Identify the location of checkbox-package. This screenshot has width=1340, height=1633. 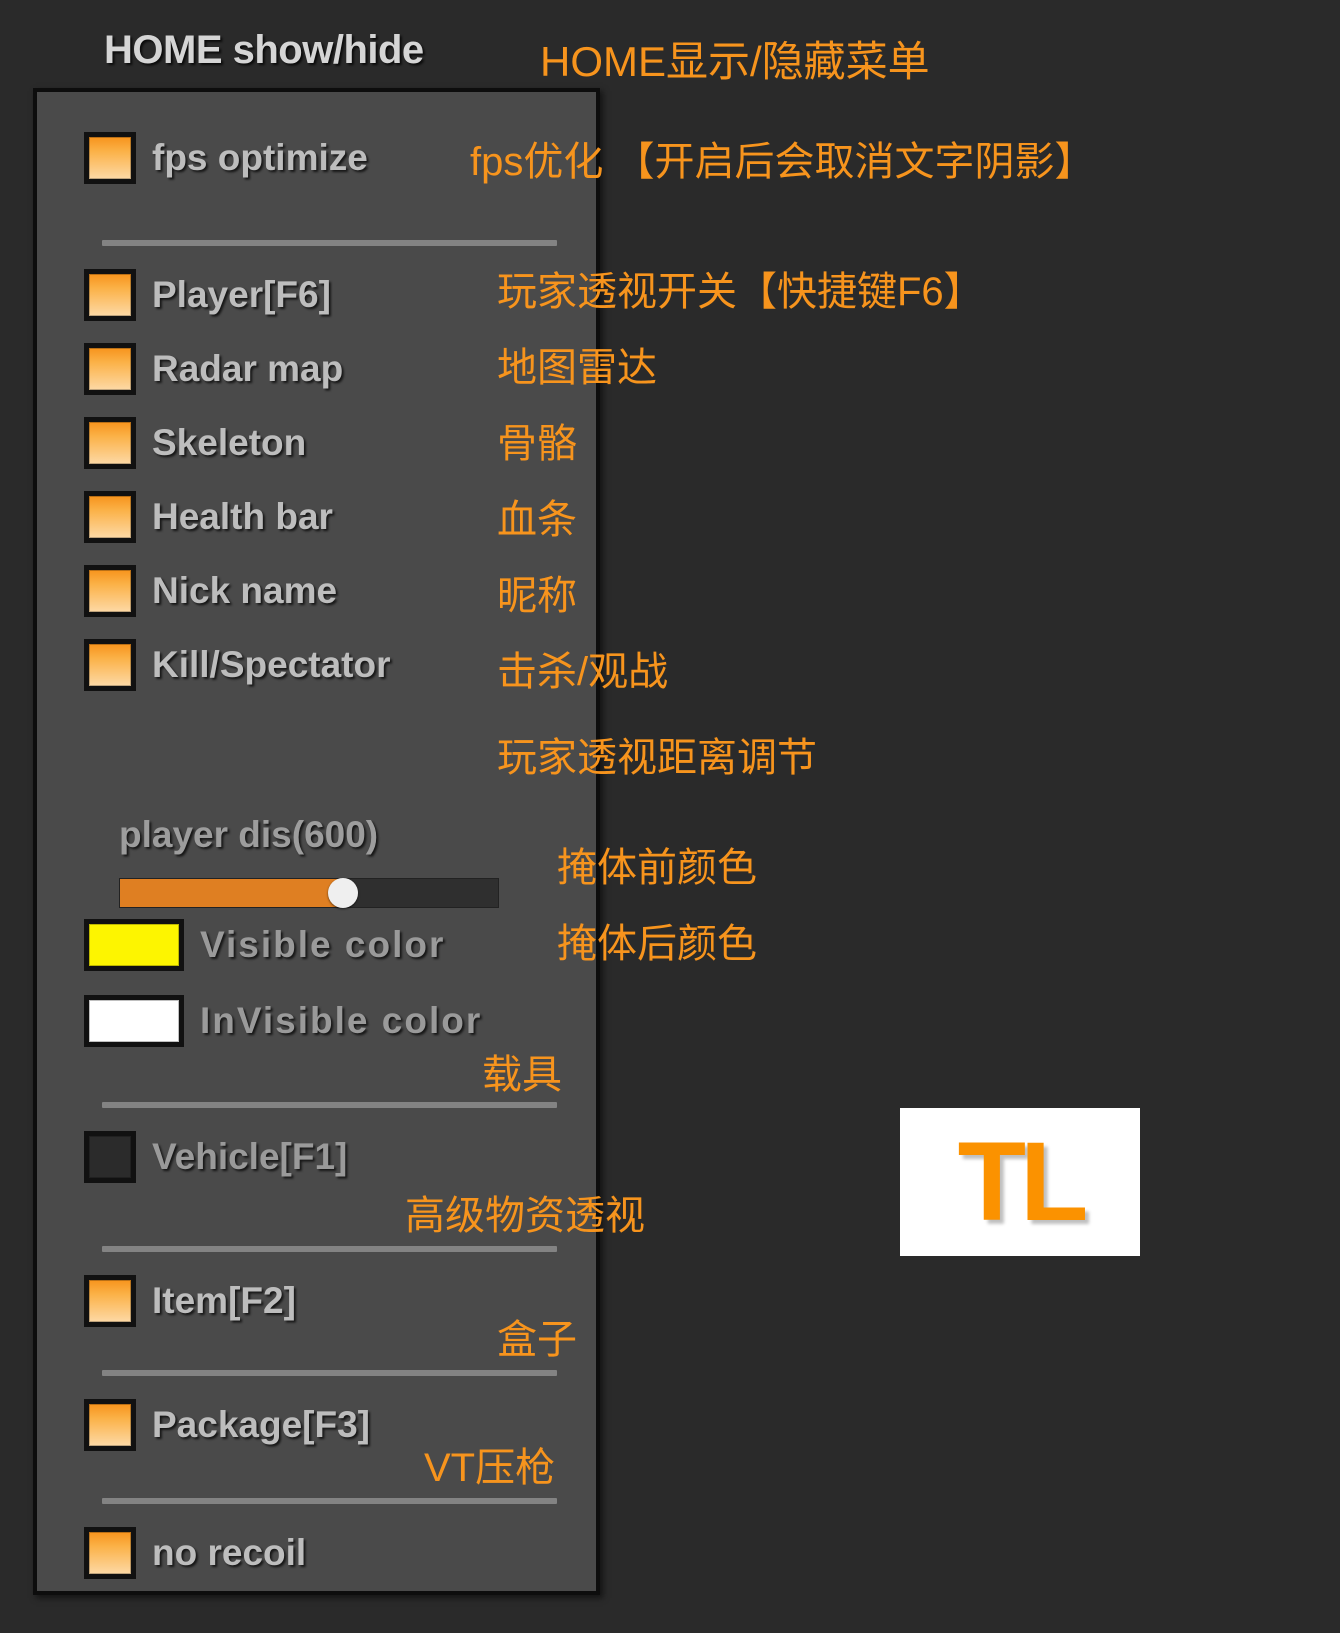
(110, 1425).